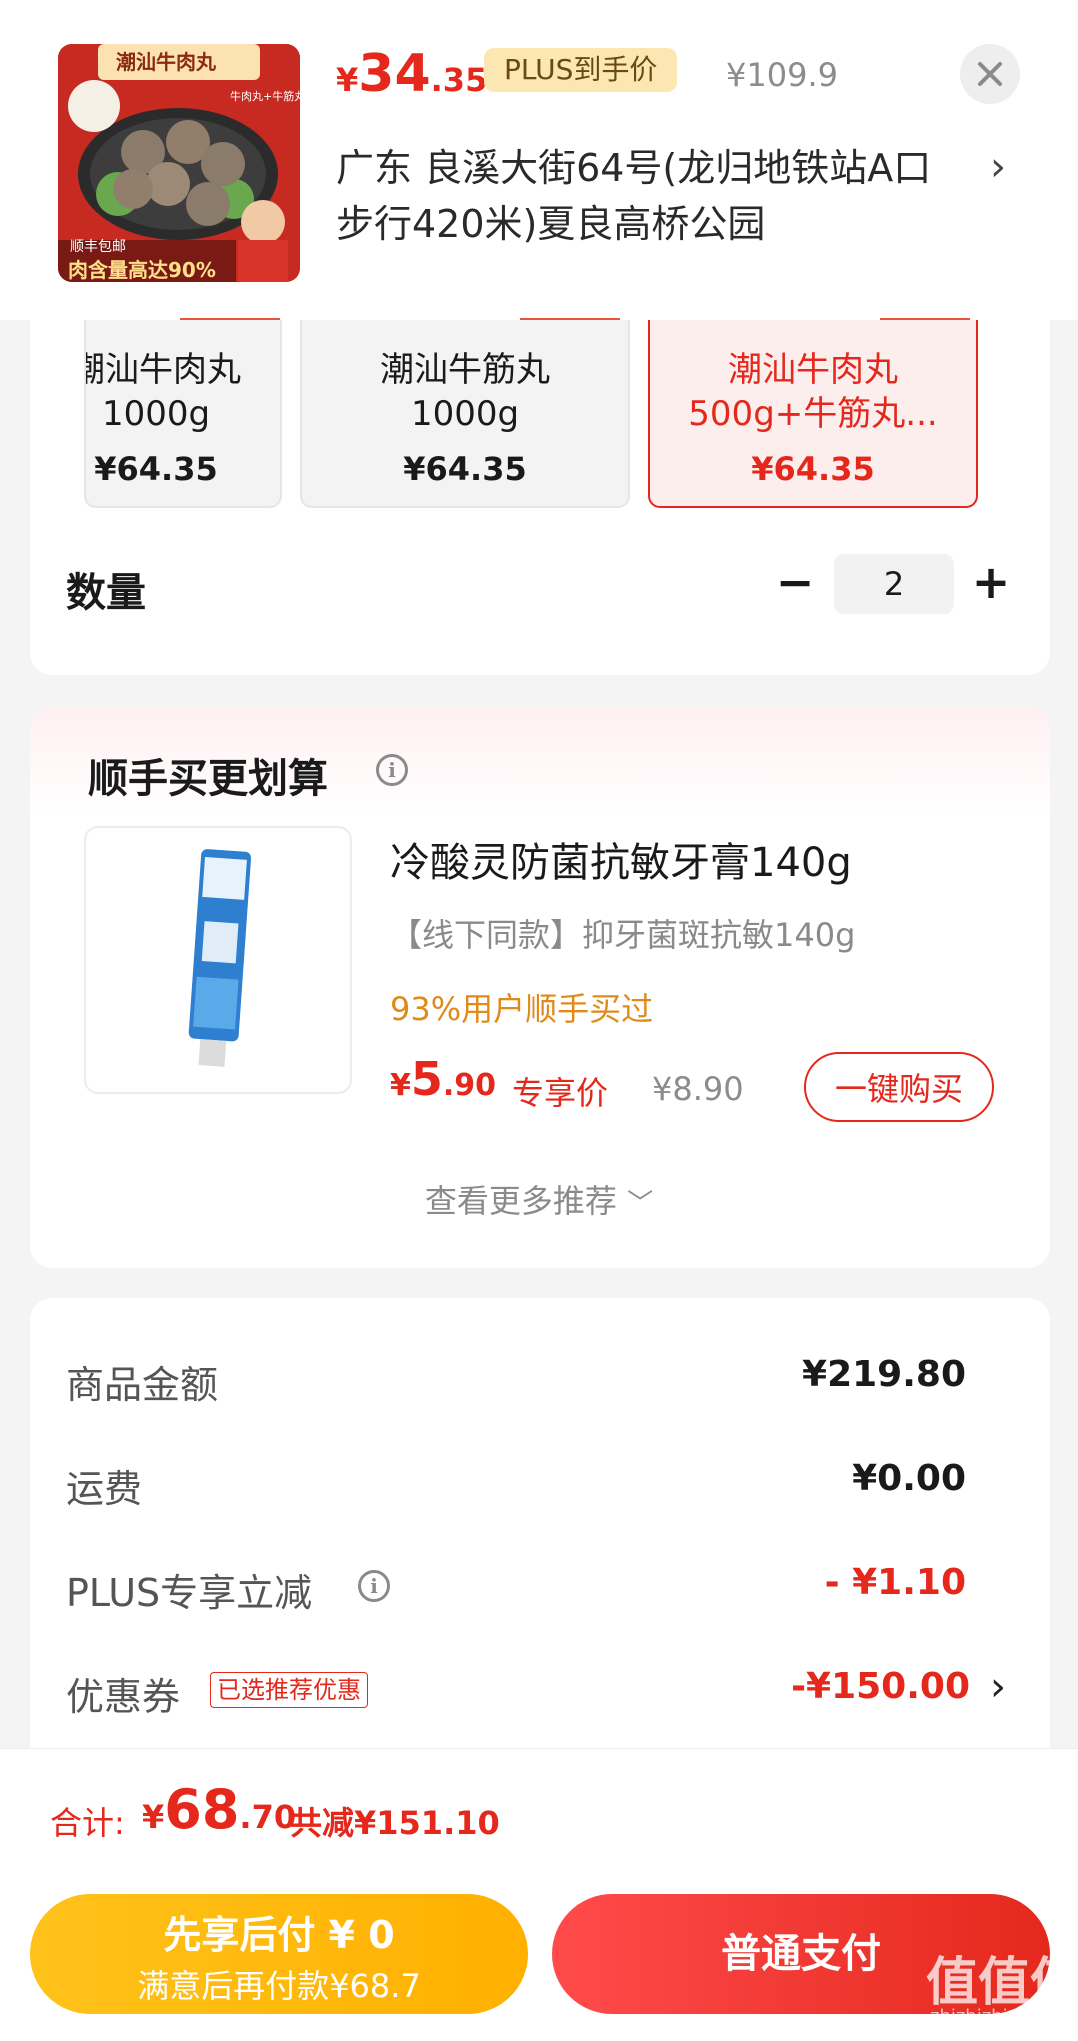 Image resolution: width=1078 pixels, height=2041 pixels. Describe the element at coordinates (166, 62) in the screenshot. I see `thumbnail-banner: 潮汕牛肉丸` at that location.